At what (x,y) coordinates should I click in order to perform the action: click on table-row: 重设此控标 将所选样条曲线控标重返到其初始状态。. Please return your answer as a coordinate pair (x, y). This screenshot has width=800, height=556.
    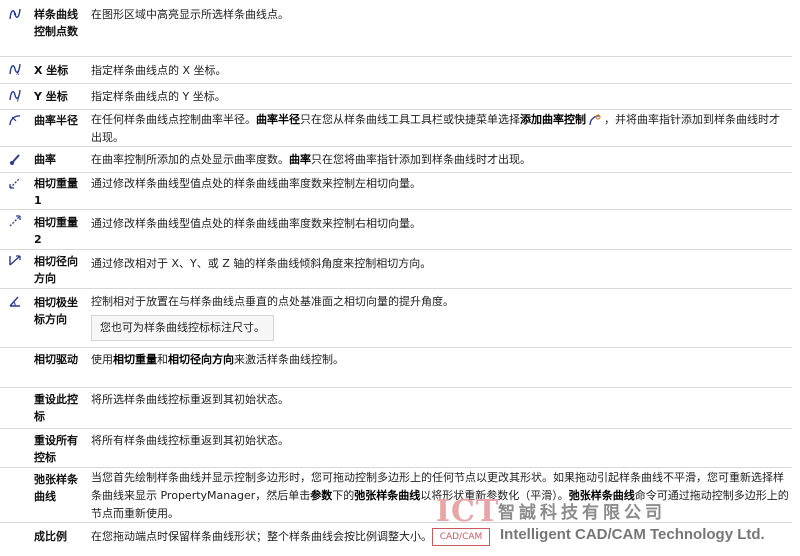
    Looking at the image, I should click on (396, 408).